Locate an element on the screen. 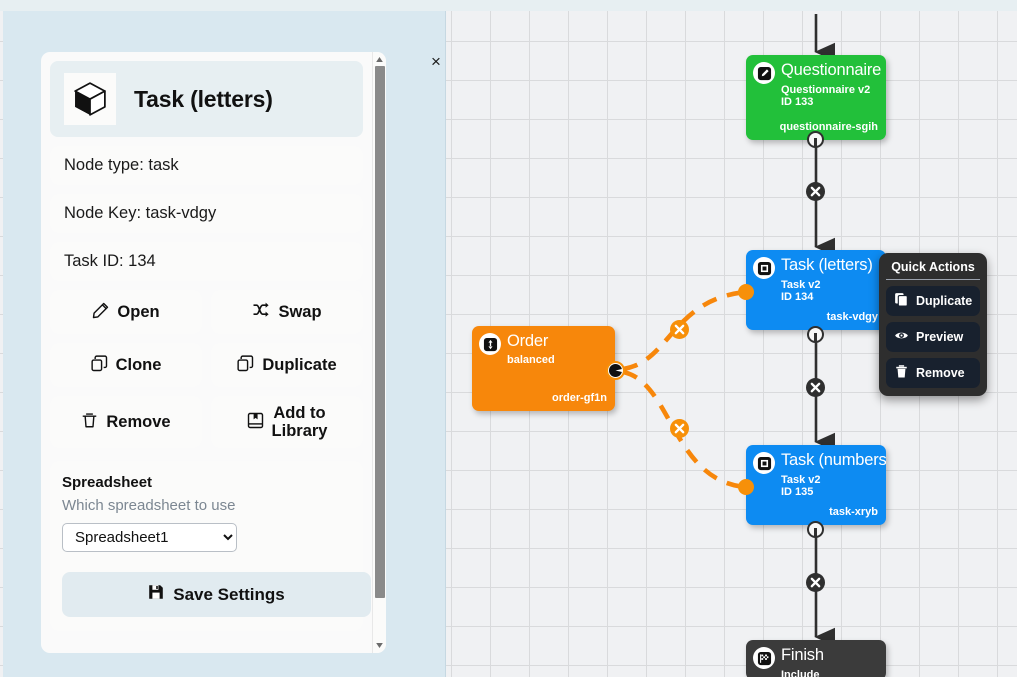  copy-icon is located at coordinates (901, 301).